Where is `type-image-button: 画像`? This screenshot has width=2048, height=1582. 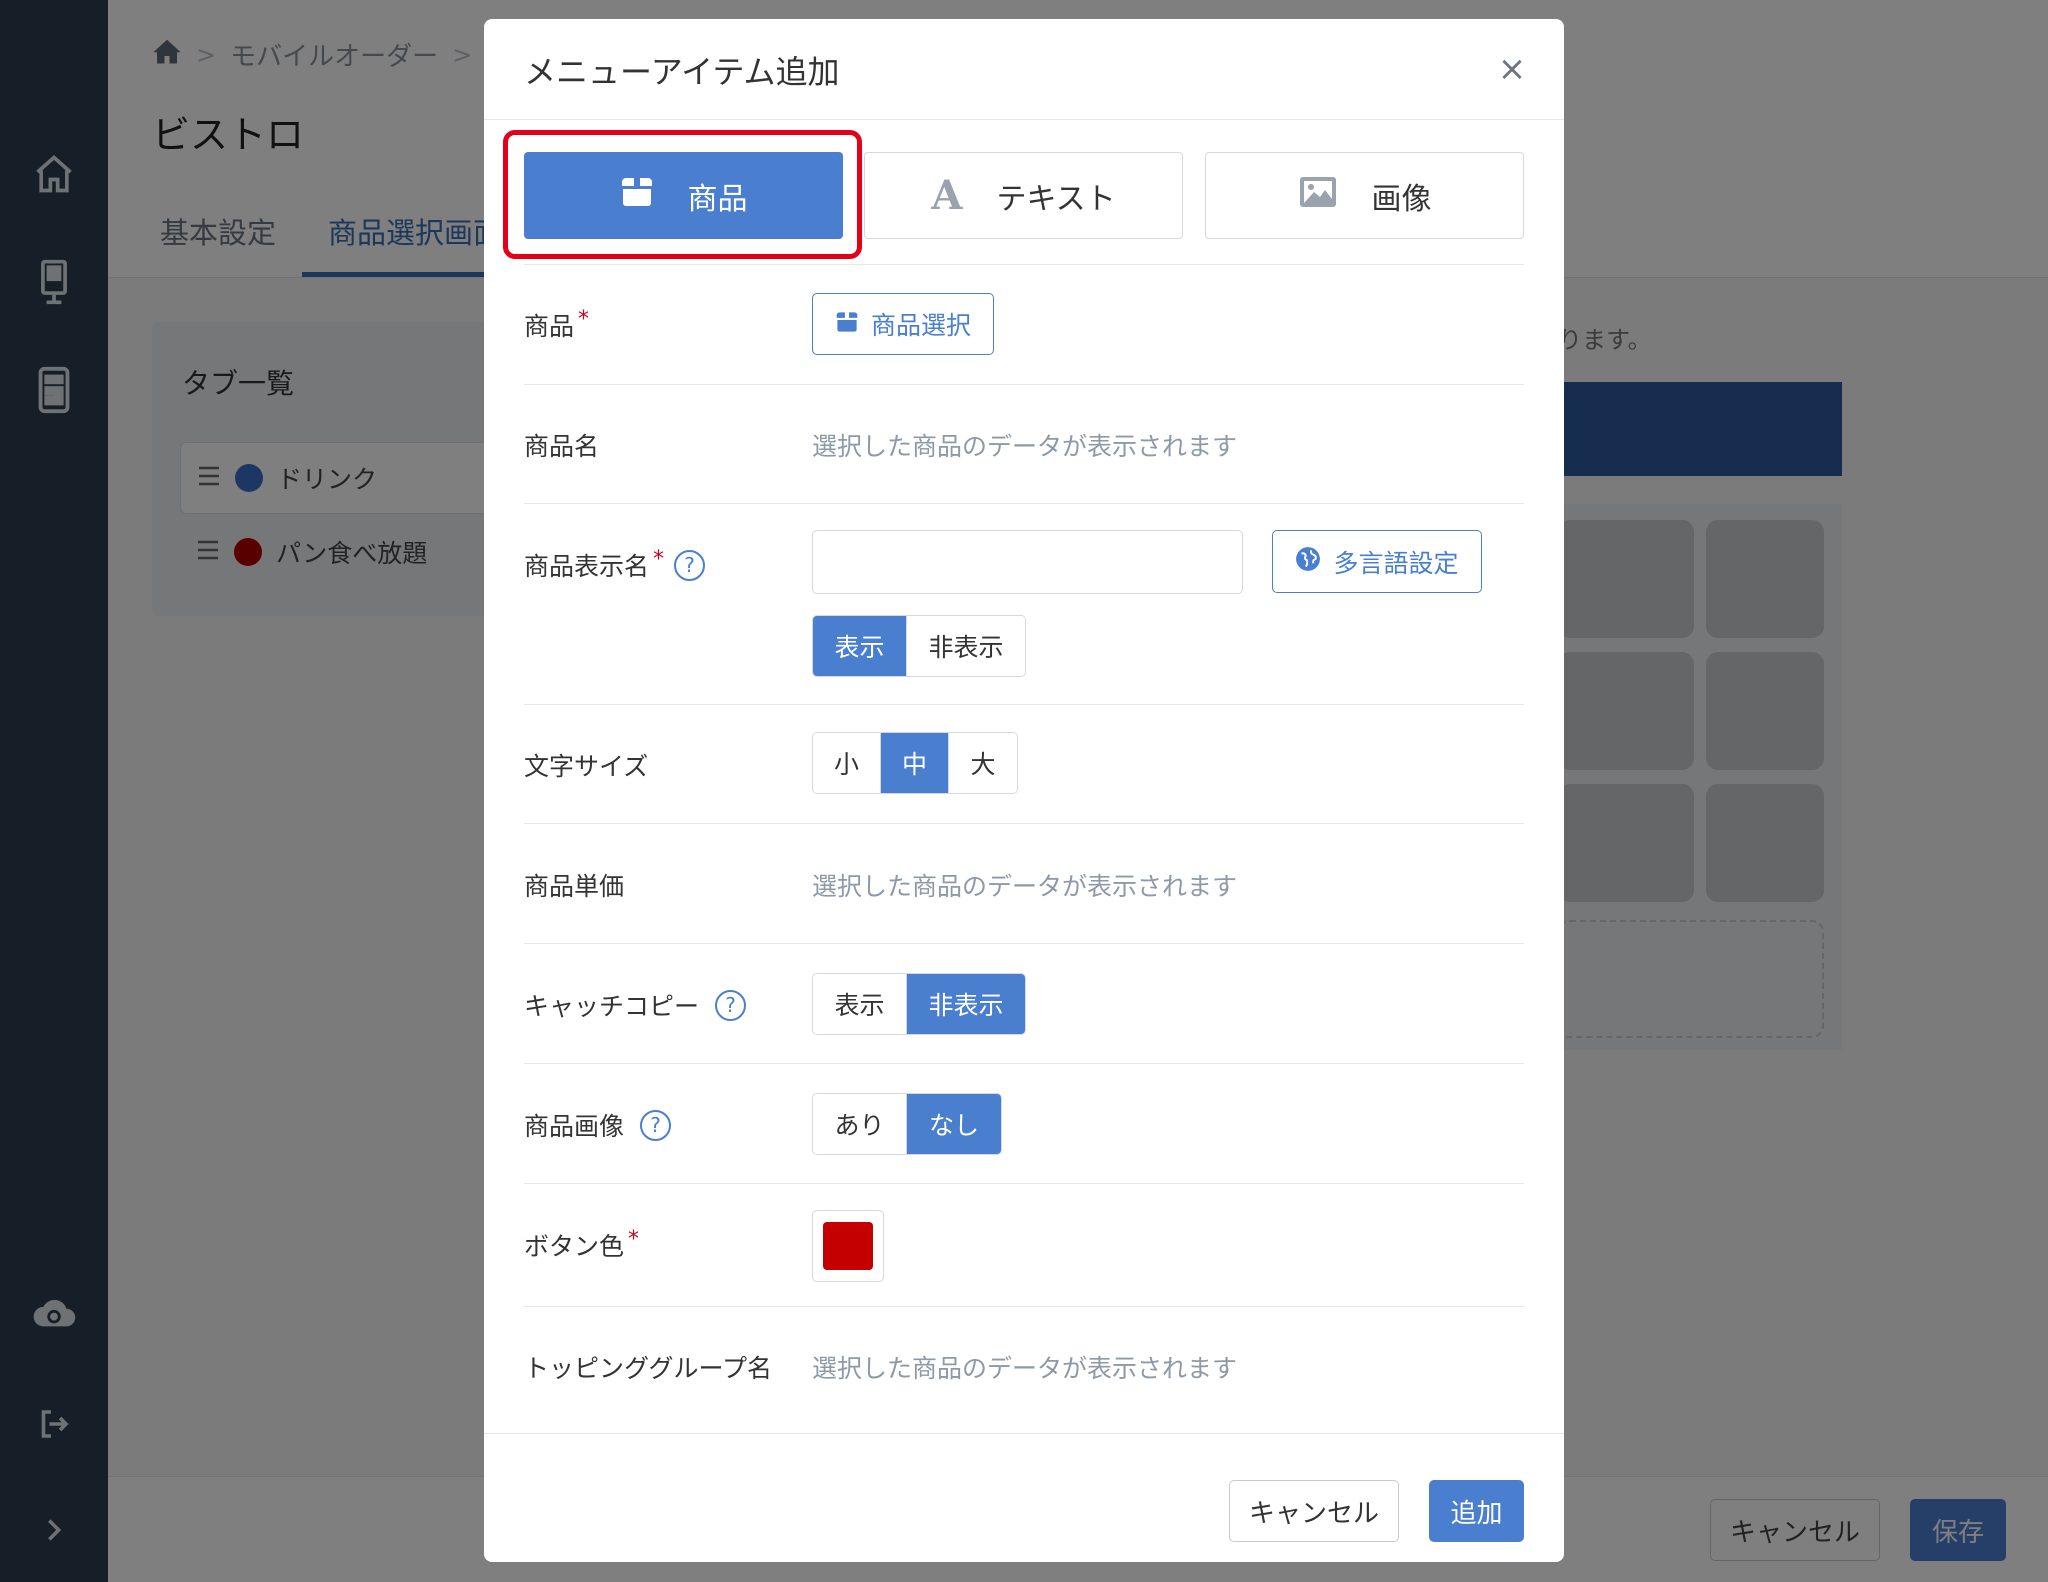
type-image-button: 画像 is located at coordinates (1364, 195).